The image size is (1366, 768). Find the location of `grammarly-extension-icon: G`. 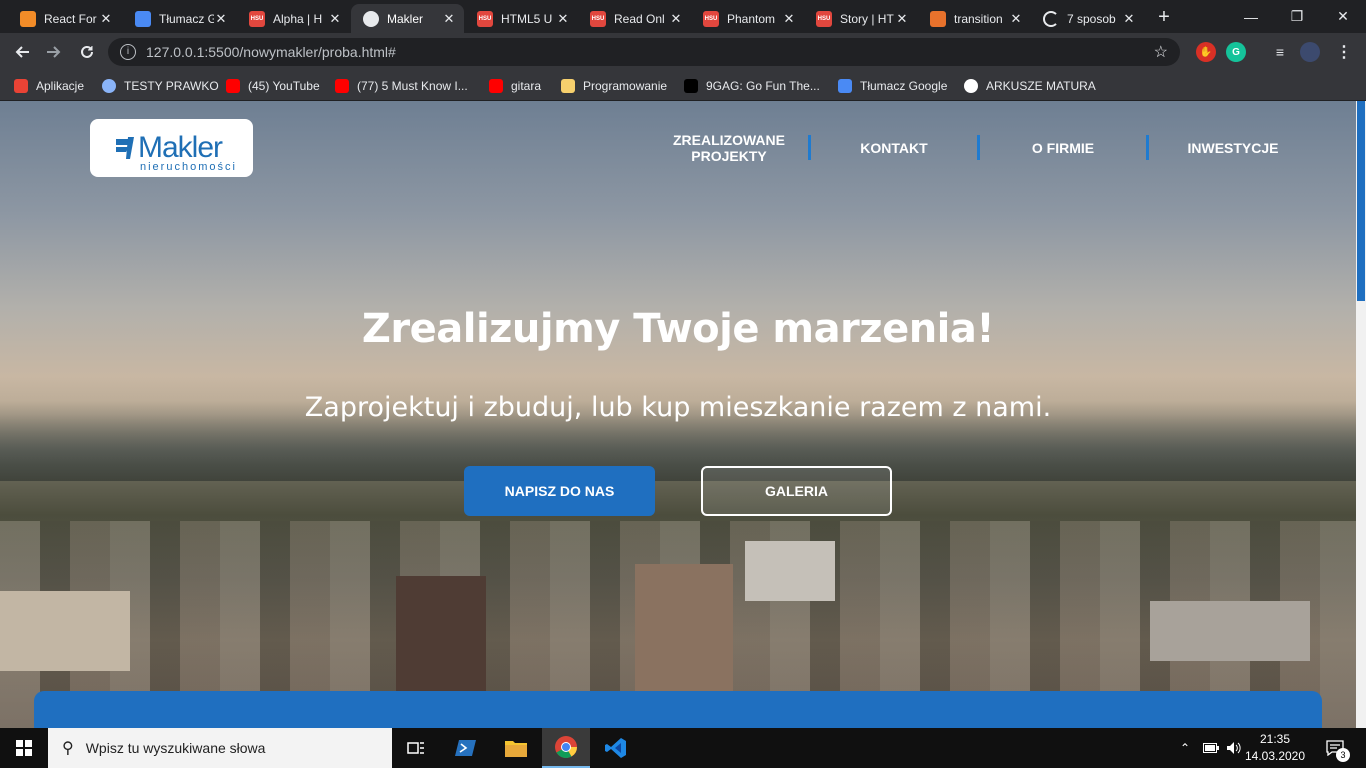

grammarly-extension-icon: G is located at coordinates (1236, 52).